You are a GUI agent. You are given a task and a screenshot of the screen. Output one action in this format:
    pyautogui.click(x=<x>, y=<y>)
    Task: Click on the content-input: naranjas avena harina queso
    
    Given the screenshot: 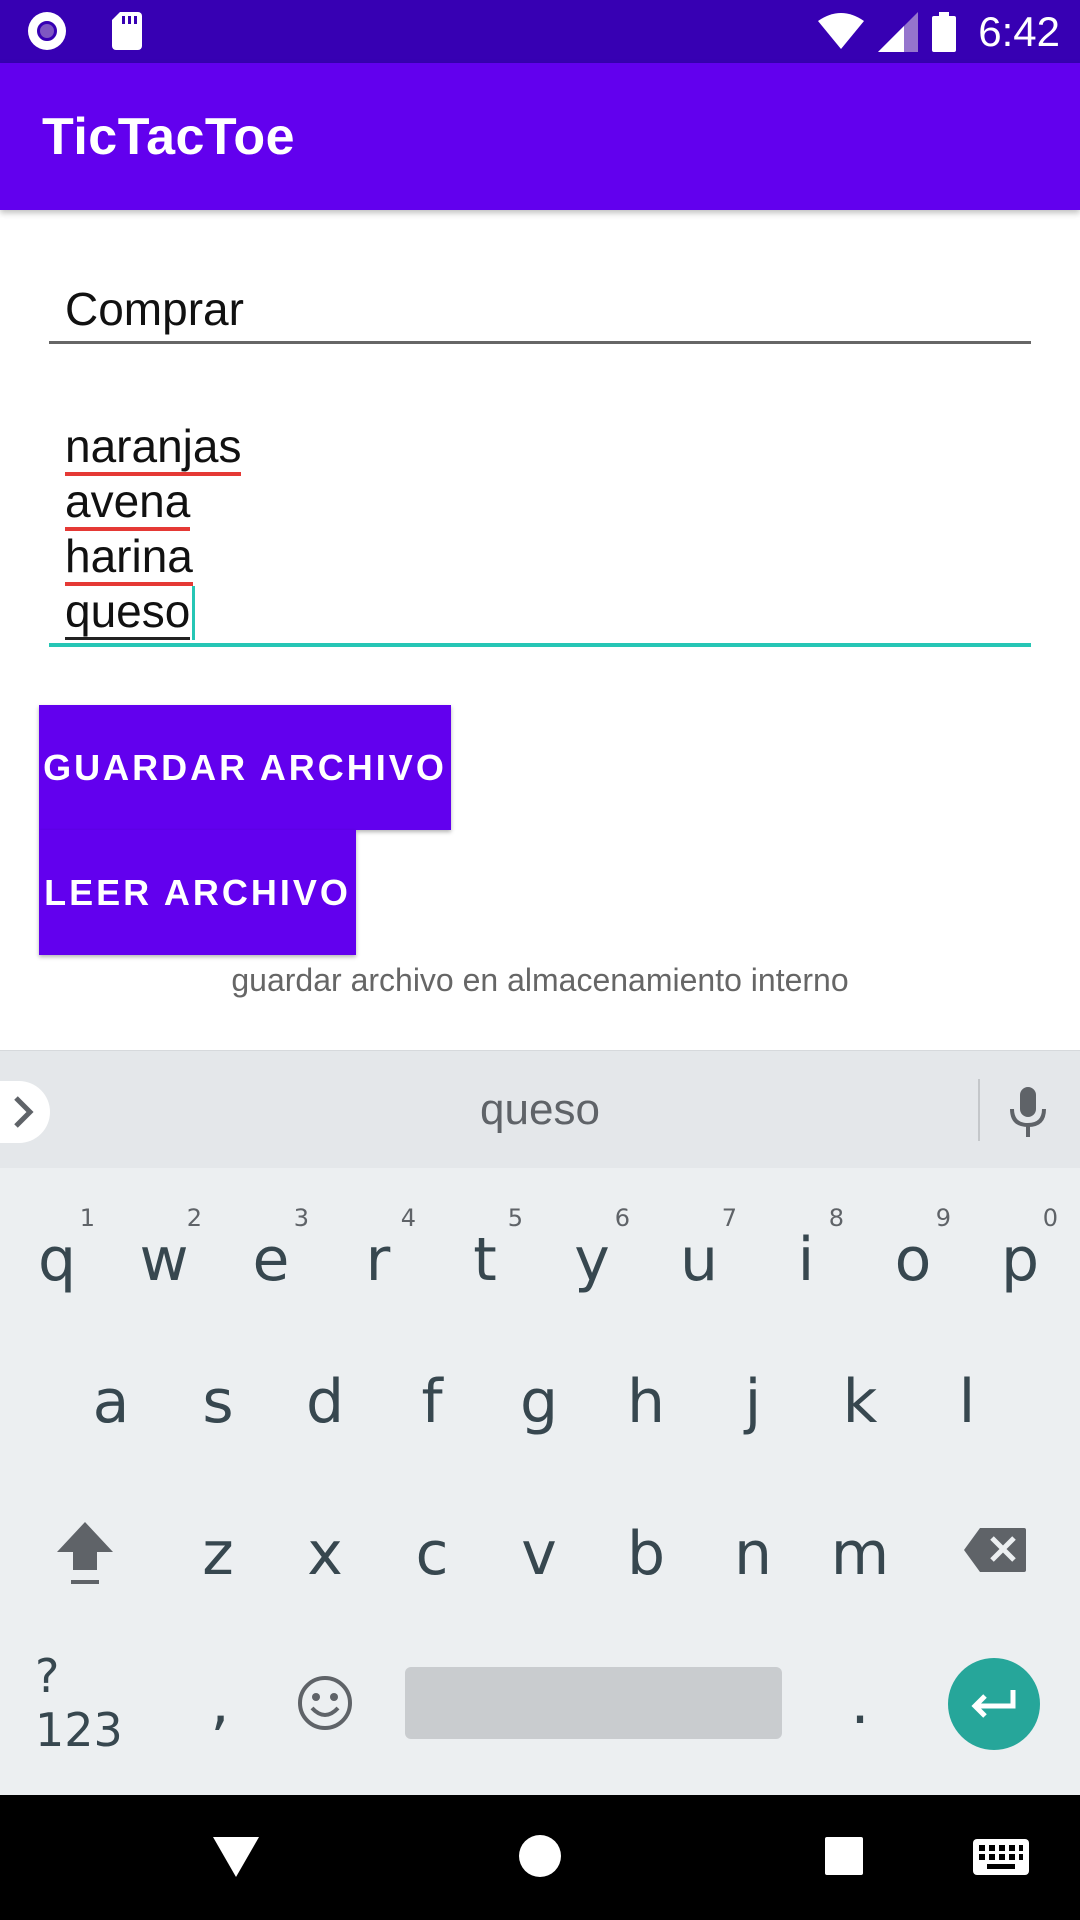 What is the action you would take?
    pyautogui.click(x=540, y=531)
    